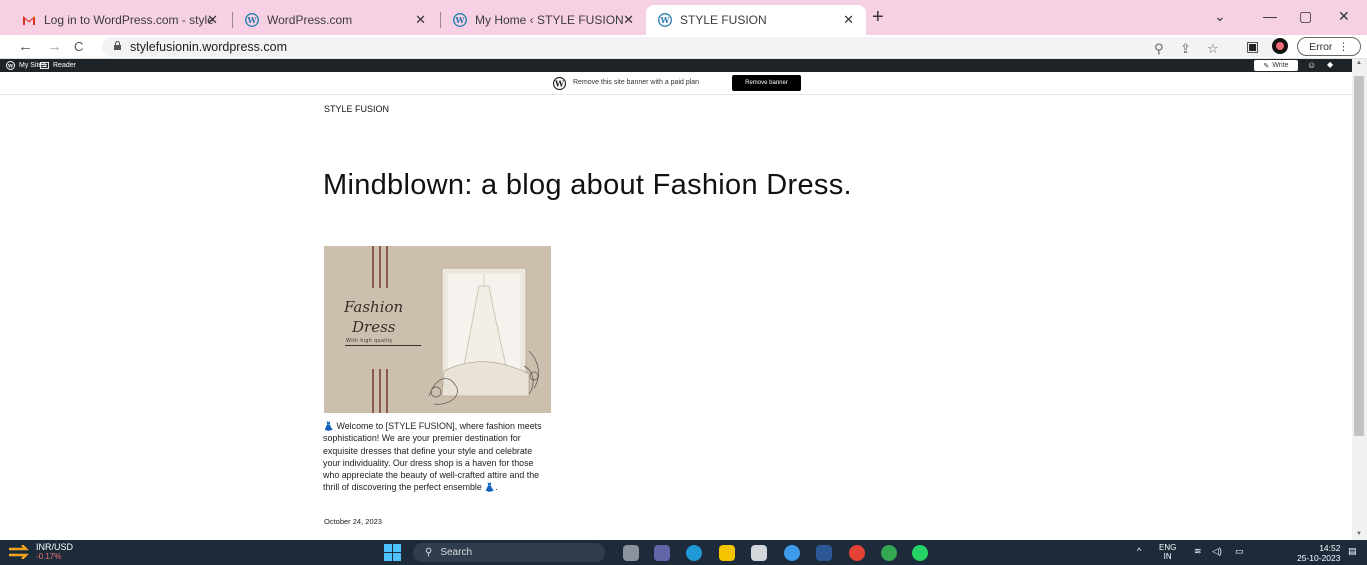  I want to click on sidepanel-icon: ▣, so click(1252, 46).